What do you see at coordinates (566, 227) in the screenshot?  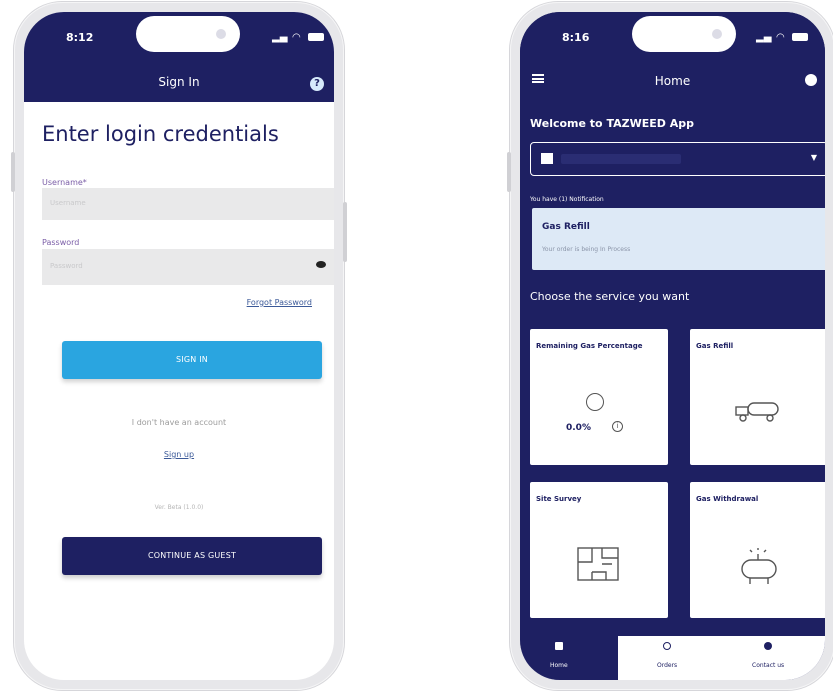 I see `notification-title: Gas Refill` at bounding box center [566, 227].